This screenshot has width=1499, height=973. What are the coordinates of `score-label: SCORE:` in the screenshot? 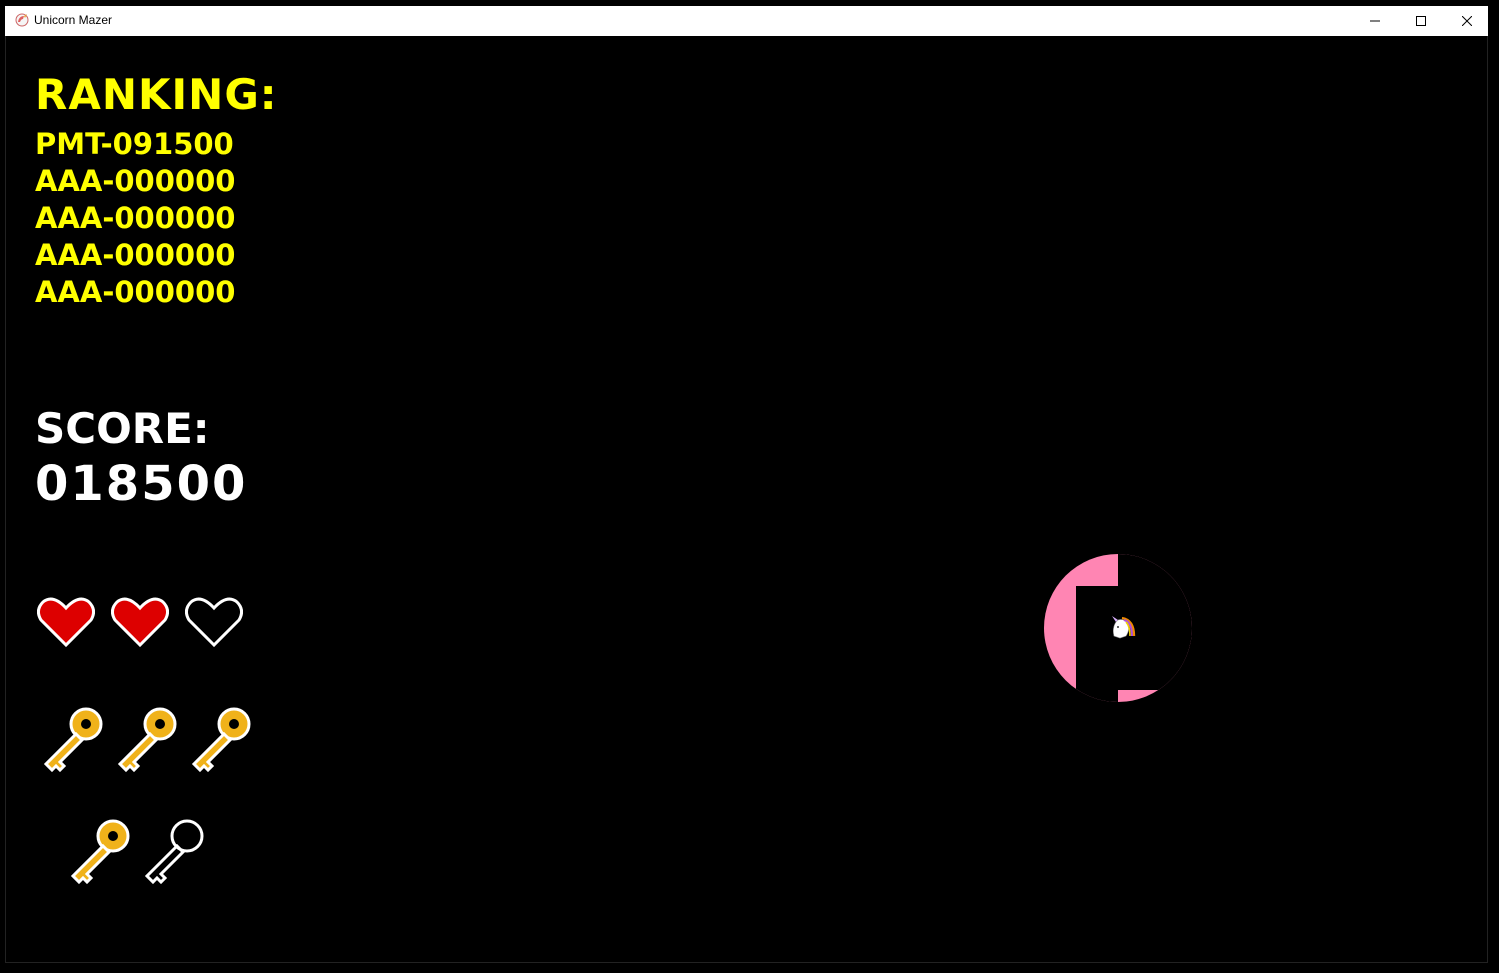 It's located at (122, 428).